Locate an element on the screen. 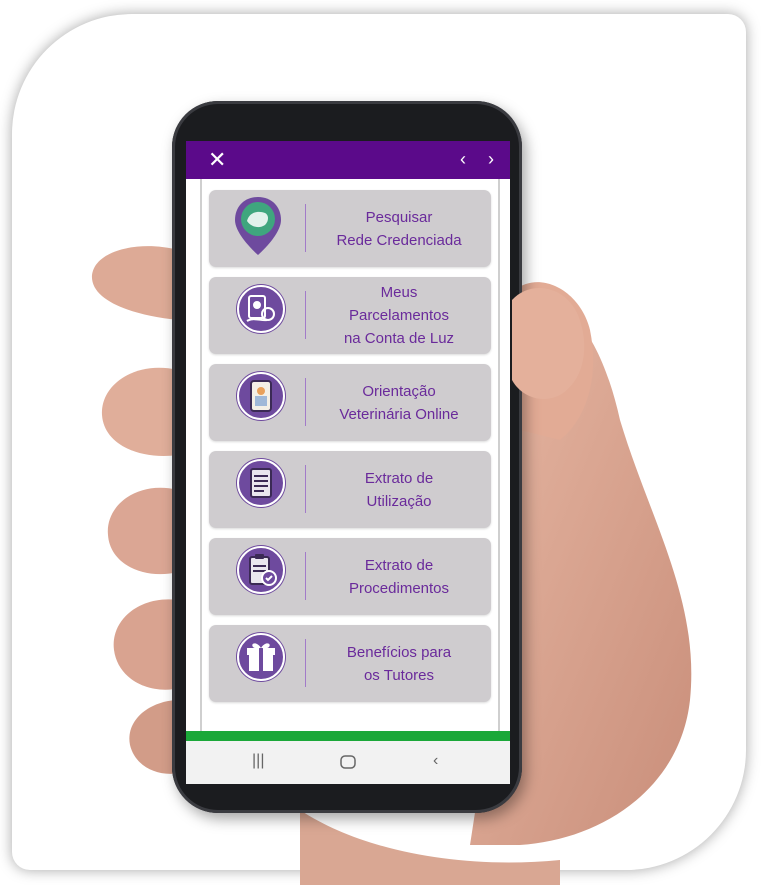 Image resolution: width=761 pixels, height=885 pixels. menu-item-beneficios-tutores: Benefícios para os Tutores is located at coordinates (350, 663).